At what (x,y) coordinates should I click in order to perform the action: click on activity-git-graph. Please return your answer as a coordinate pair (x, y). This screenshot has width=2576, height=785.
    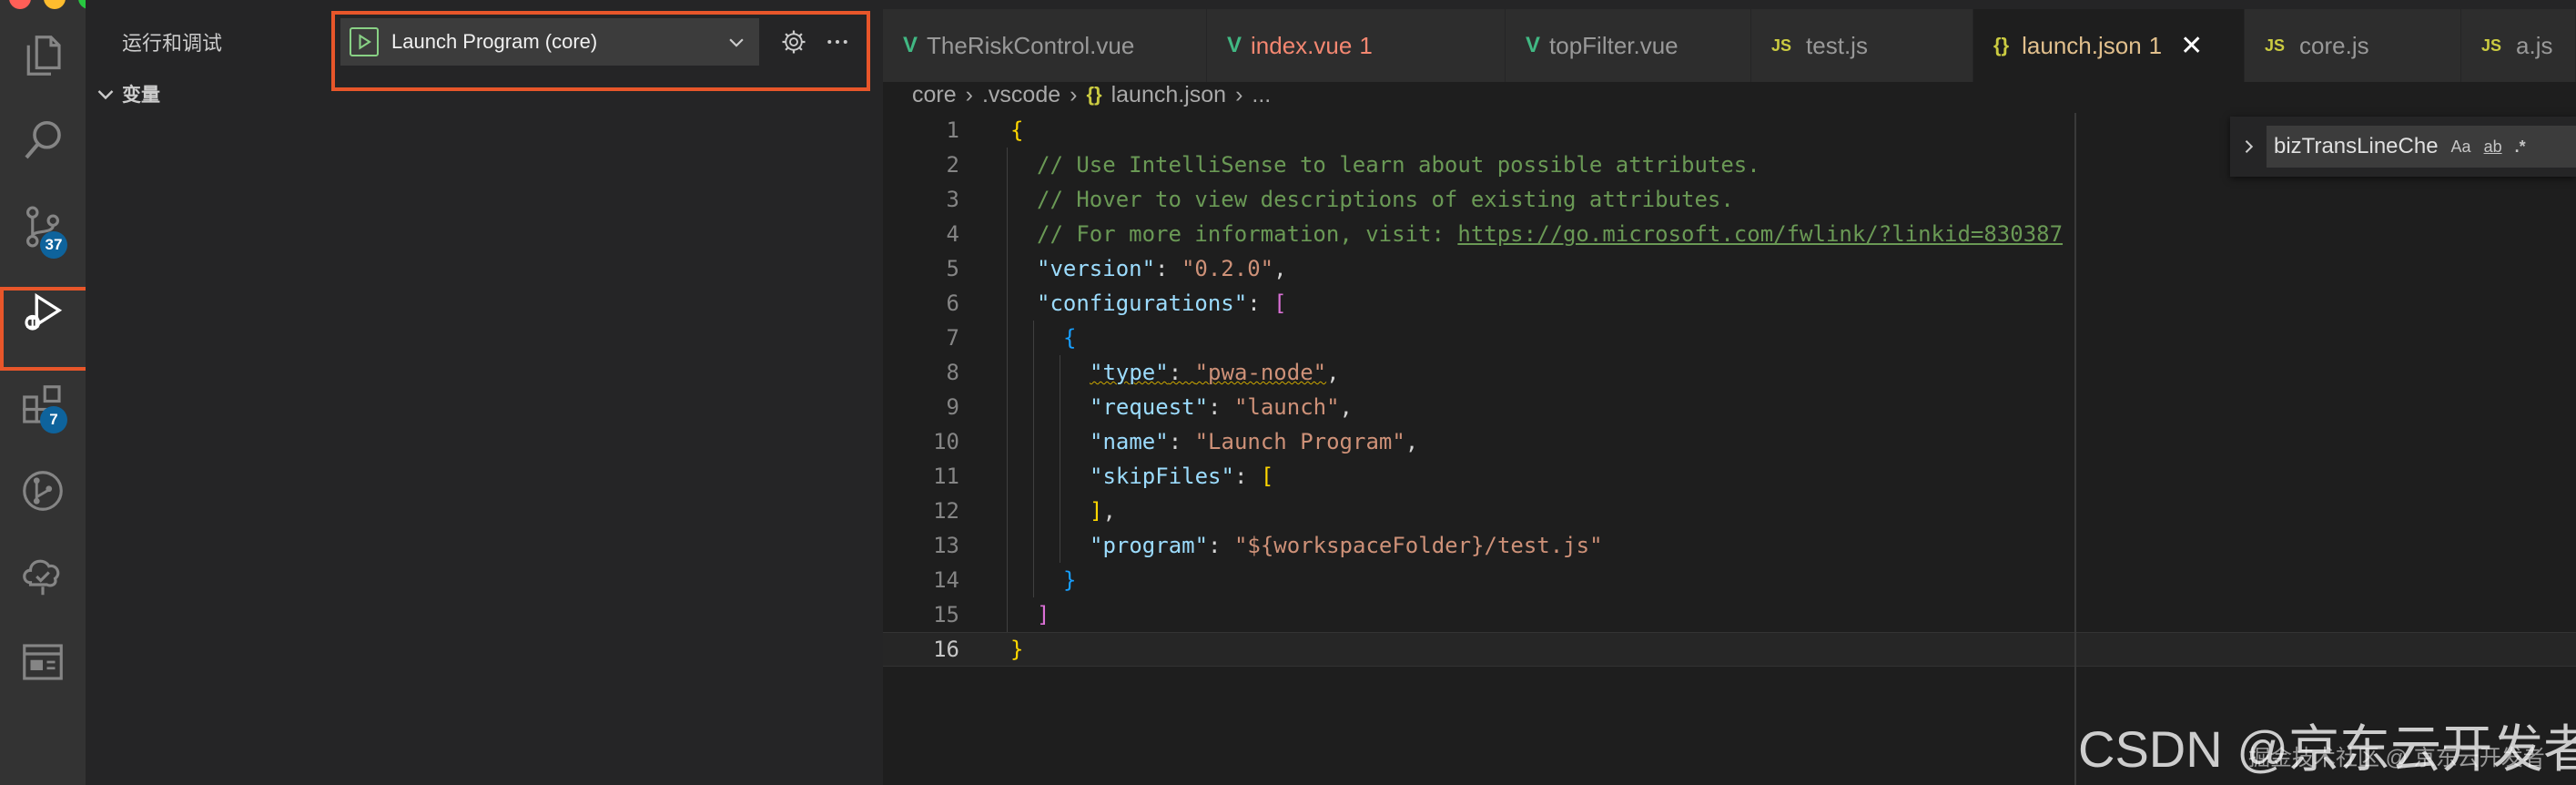
    Looking at the image, I should click on (43, 491).